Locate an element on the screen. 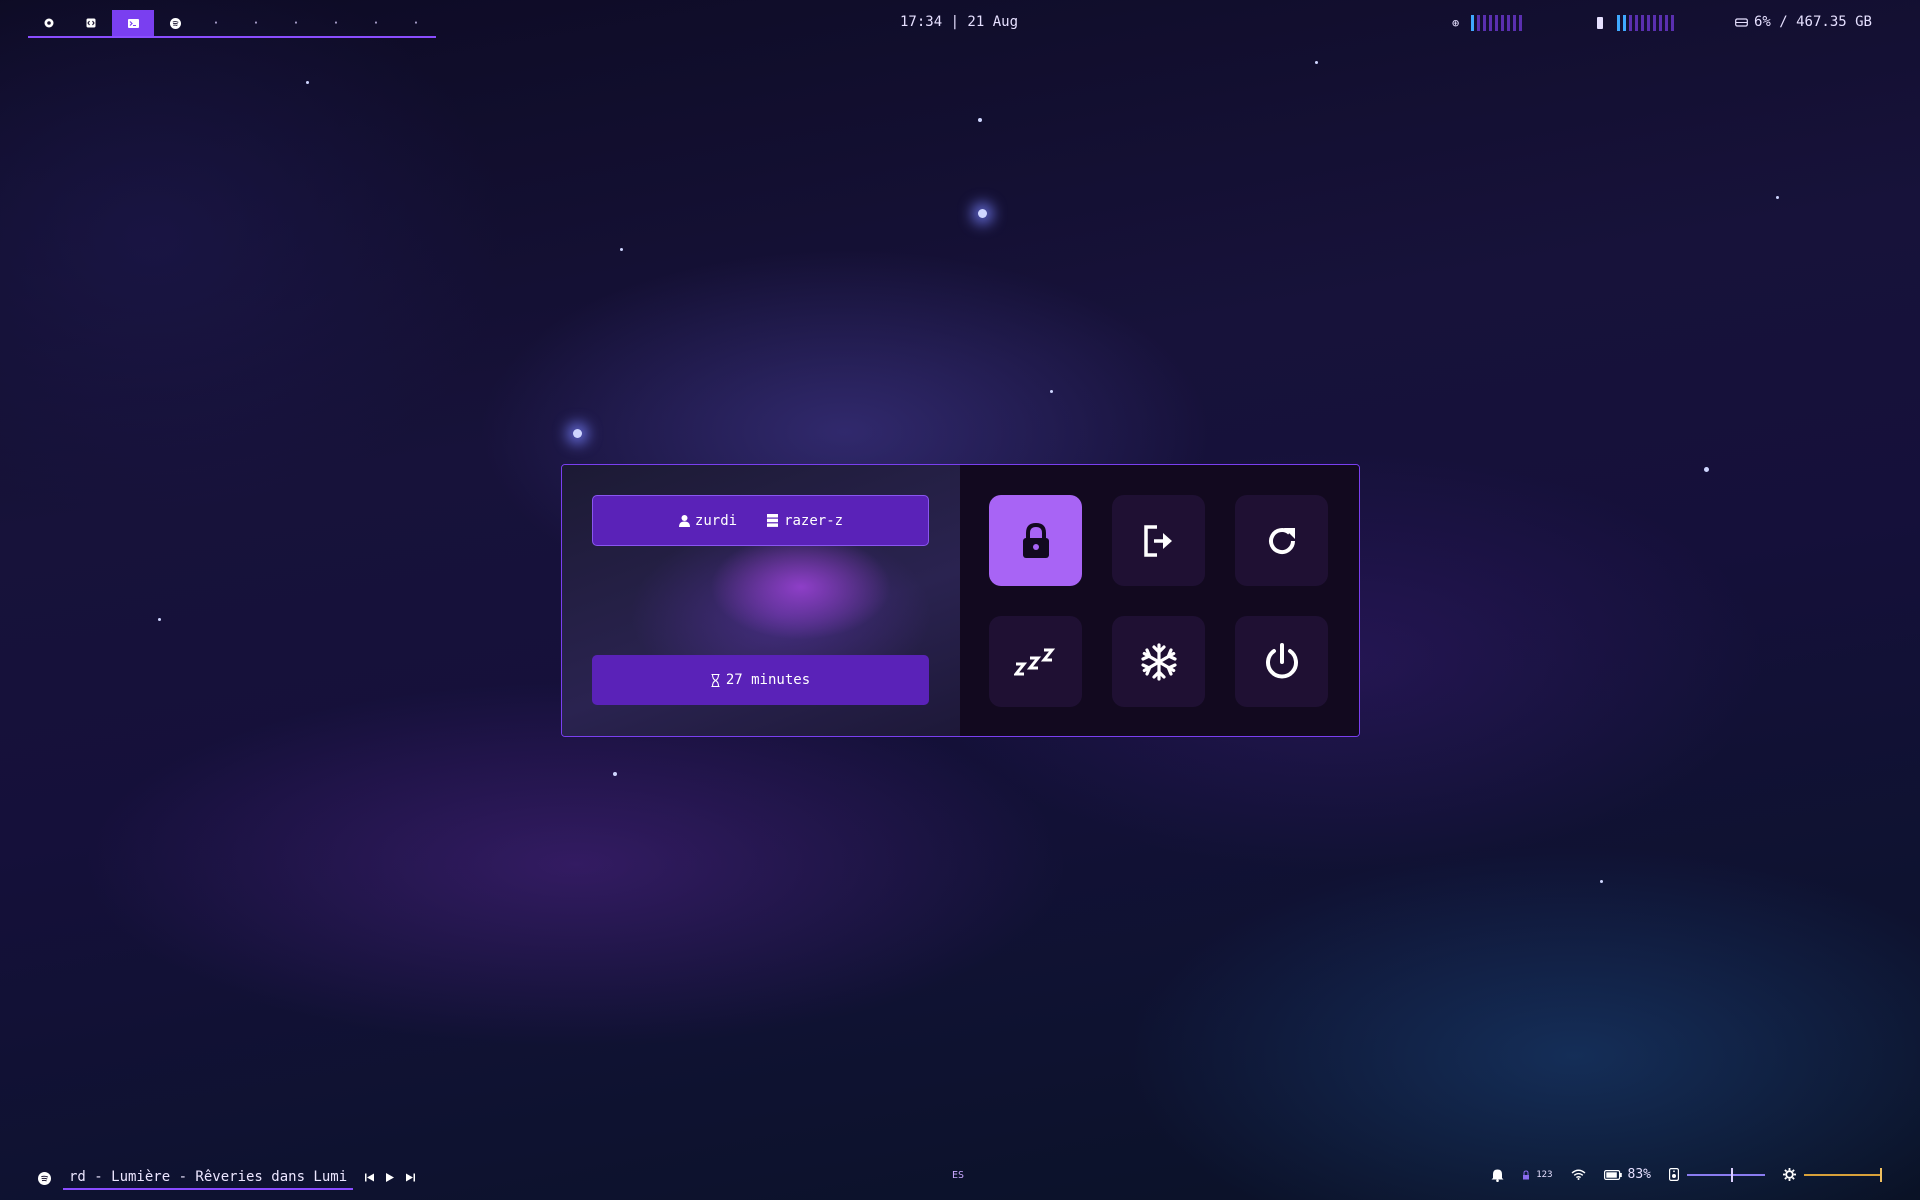 The width and height of the screenshot is (1920, 1200). previous-track-button is located at coordinates (370, 1178).